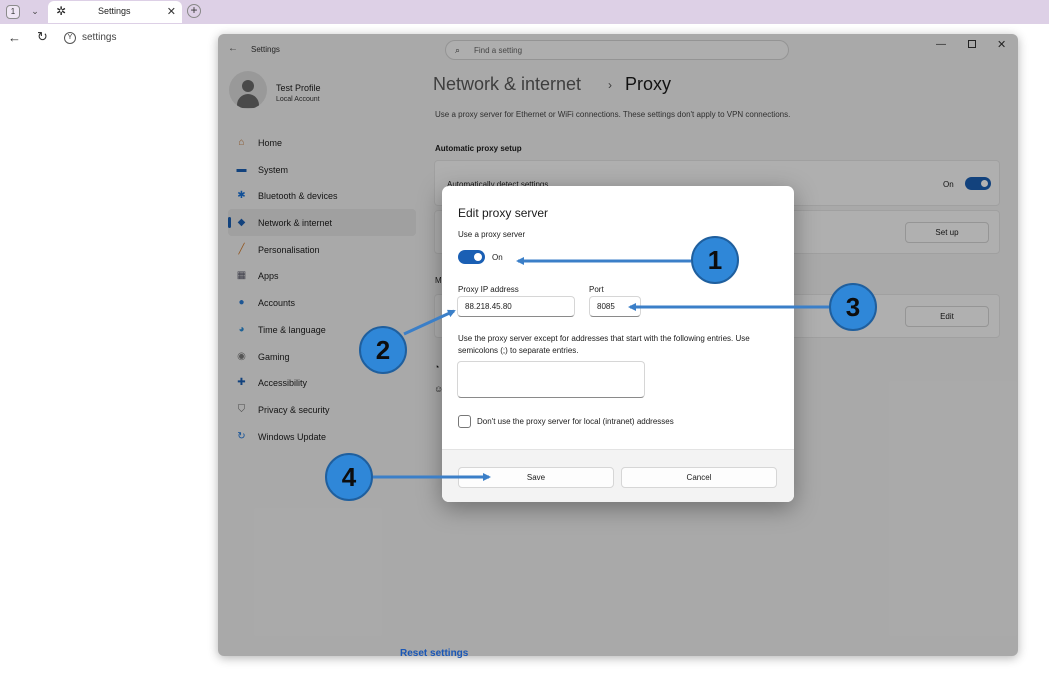 Image resolution: width=1049 pixels, height=676 pixels. Describe the element at coordinates (14, 37) in the screenshot. I see `back-arrow-icon: ←` at that location.